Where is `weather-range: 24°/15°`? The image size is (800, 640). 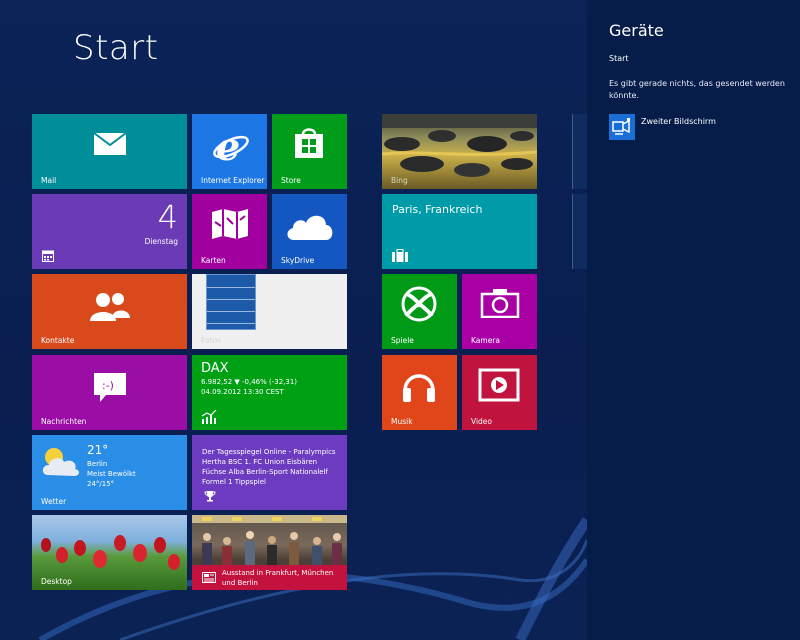
weather-range: 24°/15° is located at coordinates (101, 484).